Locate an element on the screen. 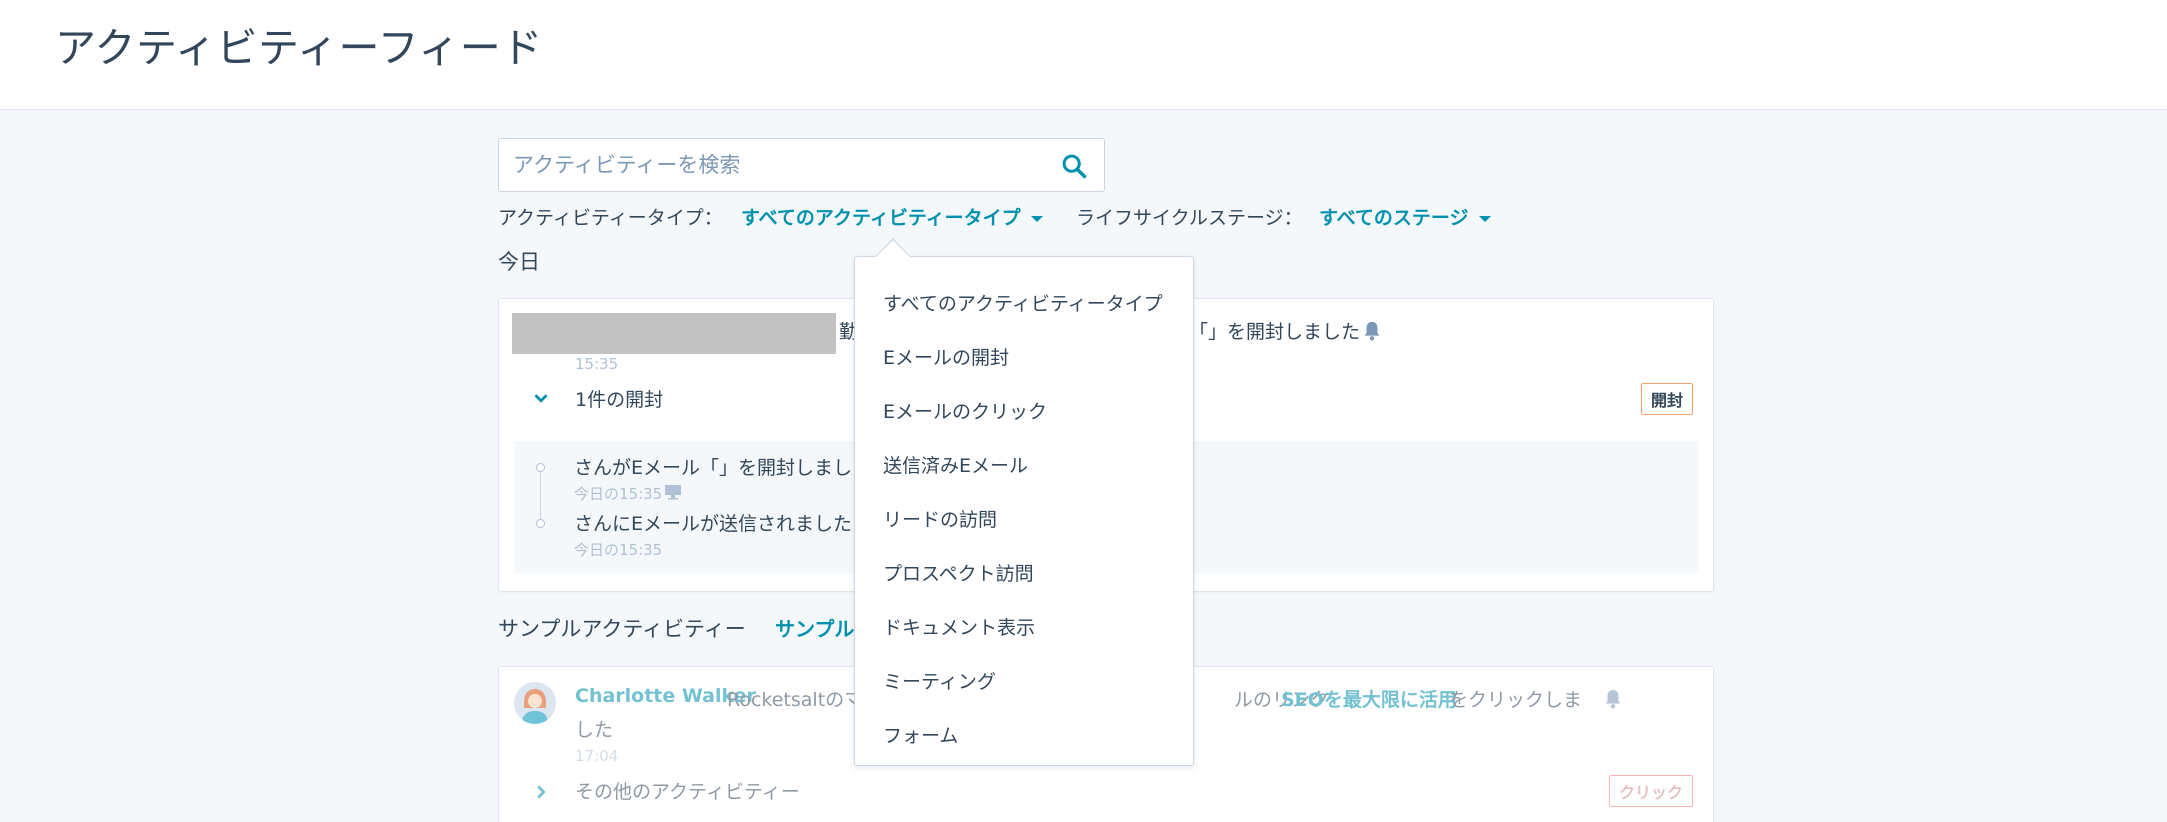 Image resolution: width=2167 pixels, height=822 pixels. activity-summary: 1件の開封 is located at coordinates (619, 398).